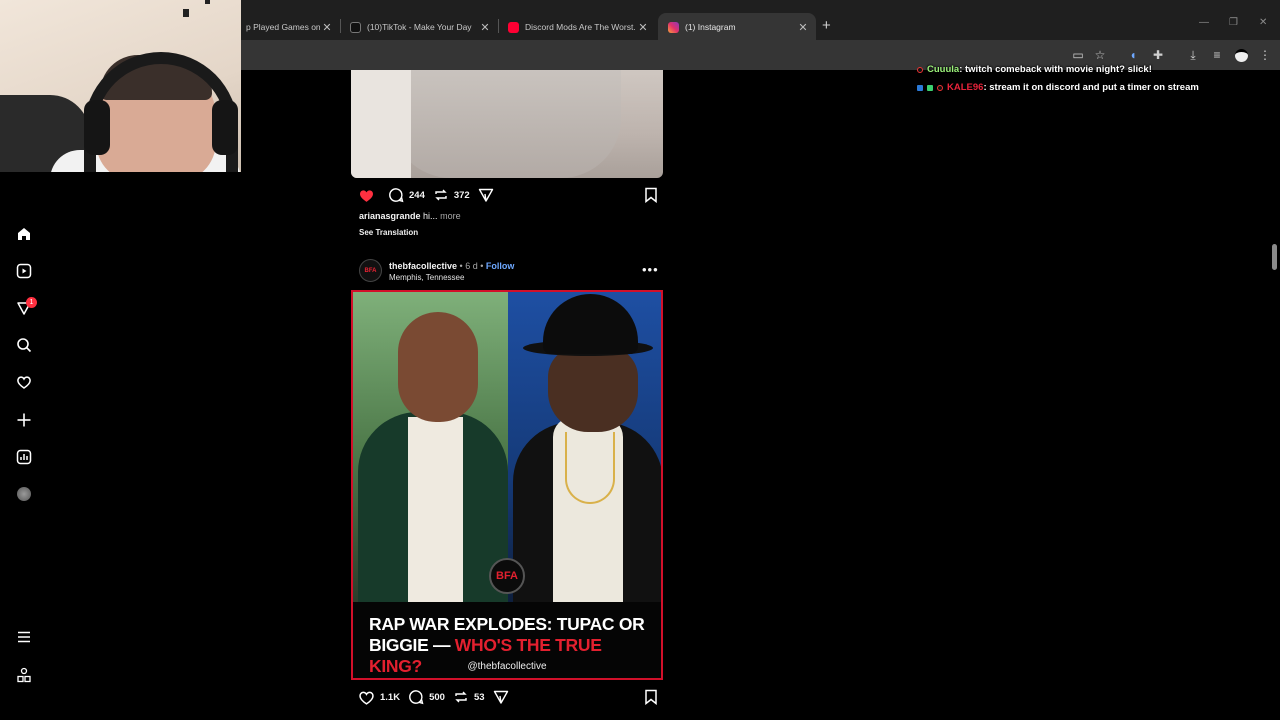  Describe the element at coordinates (513, 27) in the screenshot. I see `youtube-icon` at that location.